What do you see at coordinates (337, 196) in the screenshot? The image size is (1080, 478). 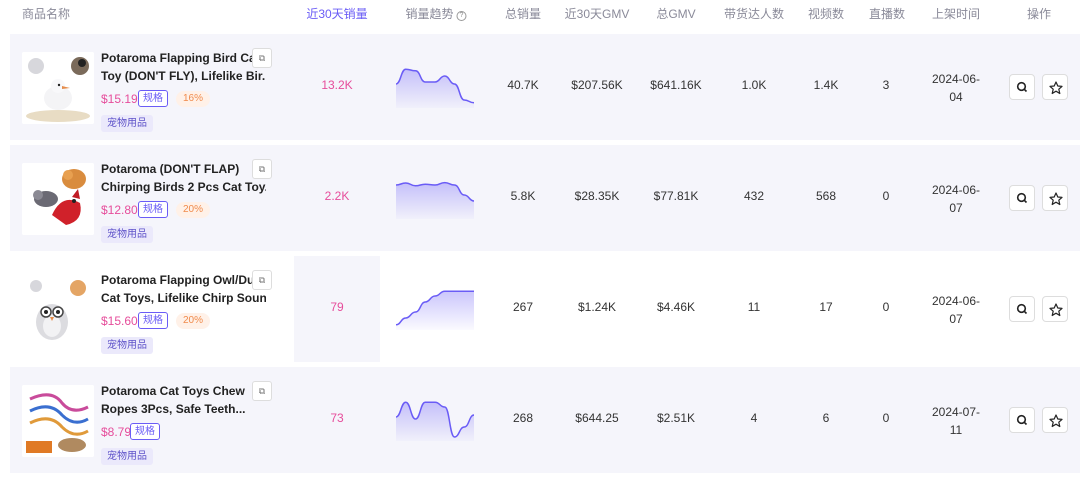 I see `sales-30d-value: 2.2K` at bounding box center [337, 196].